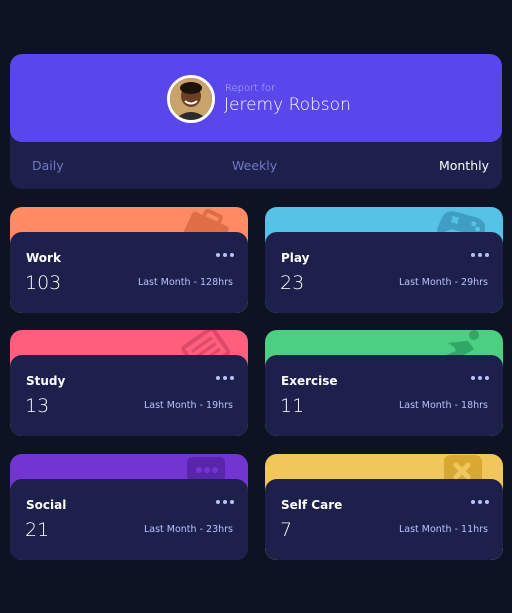 This screenshot has width=512, height=613. I want to click on avatar-portrait-icon, so click(191, 99).